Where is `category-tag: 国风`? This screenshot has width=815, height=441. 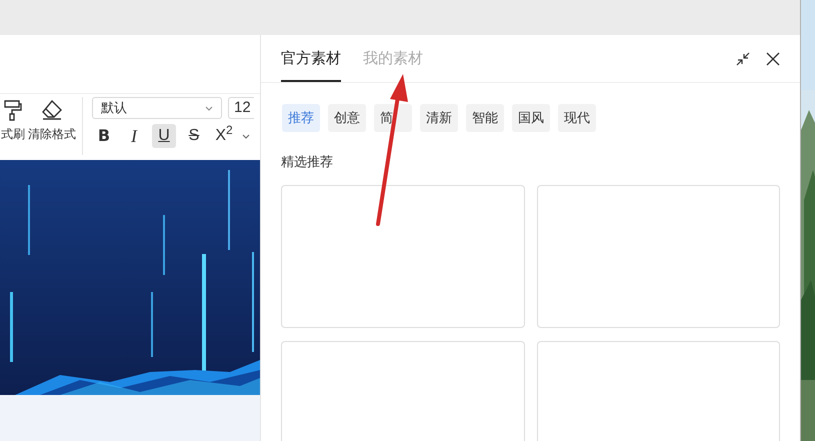
category-tag: 国风 is located at coordinates (531, 118).